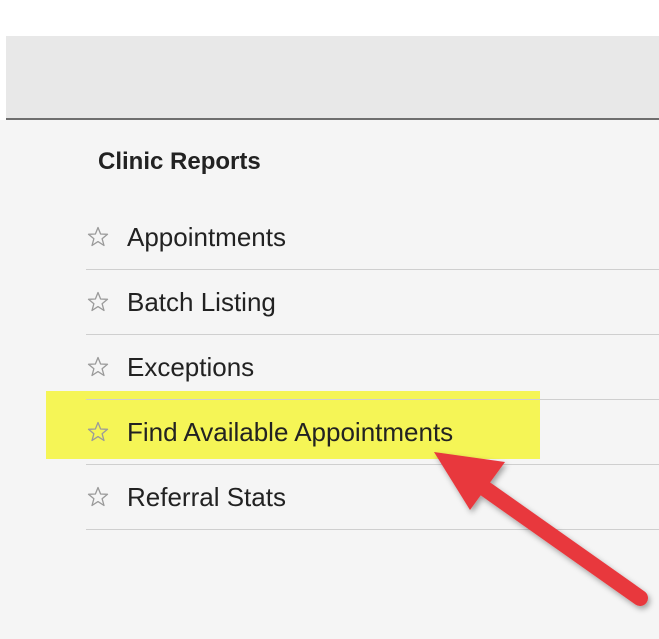 This screenshot has height=639, width=659. I want to click on report-item-label: Find Available Appointments, so click(290, 432).